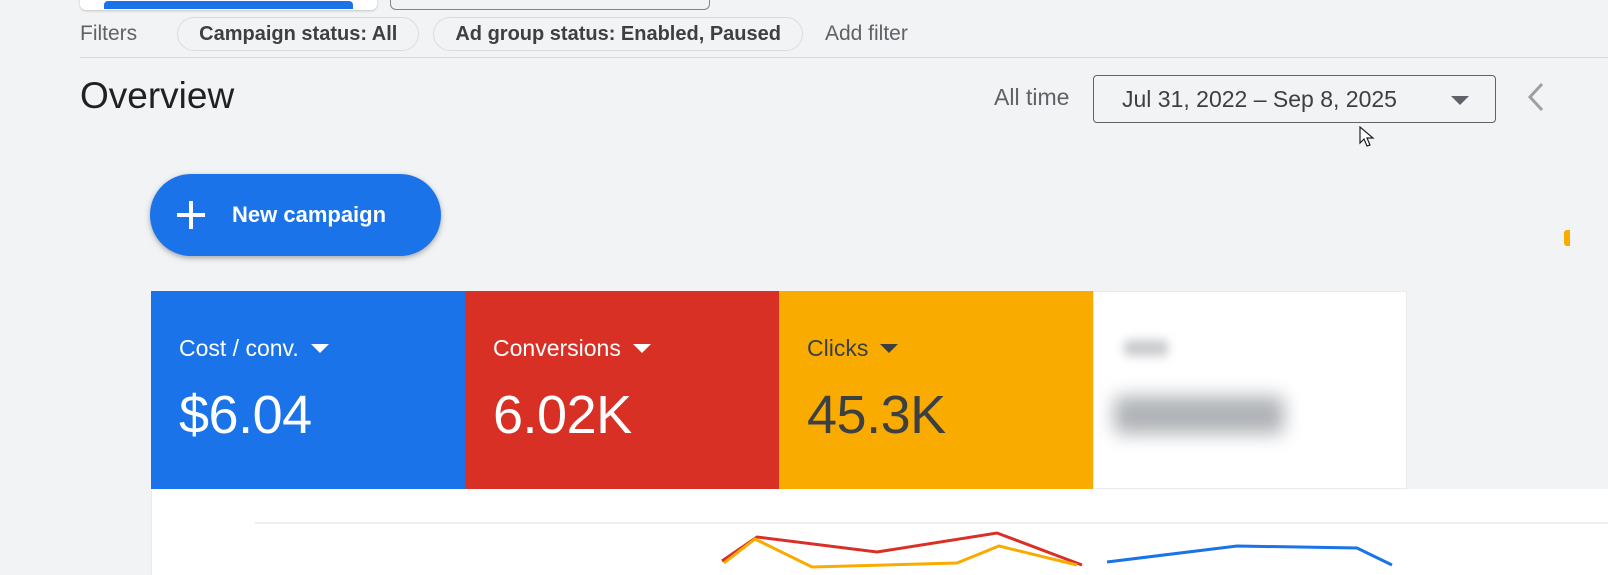 The image size is (1608, 575). Describe the element at coordinates (866, 34) in the screenshot. I see `add-filter-link: Add filter` at that location.